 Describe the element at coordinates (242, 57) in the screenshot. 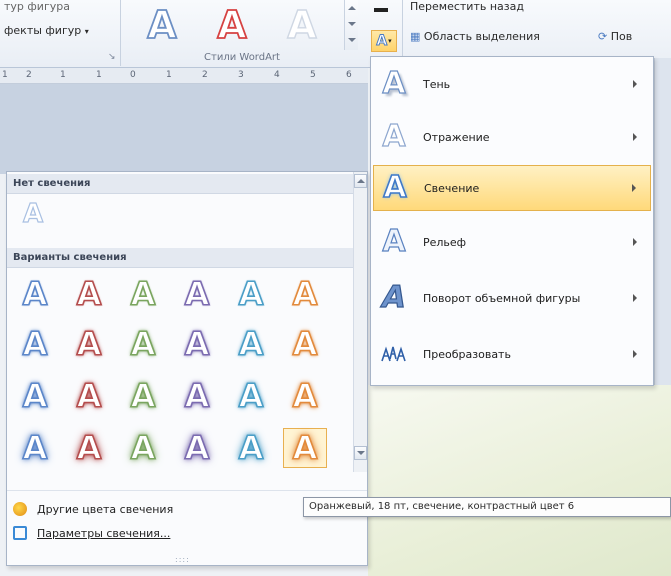

I see `wordart-group-label: Стили WordArt` at that location.